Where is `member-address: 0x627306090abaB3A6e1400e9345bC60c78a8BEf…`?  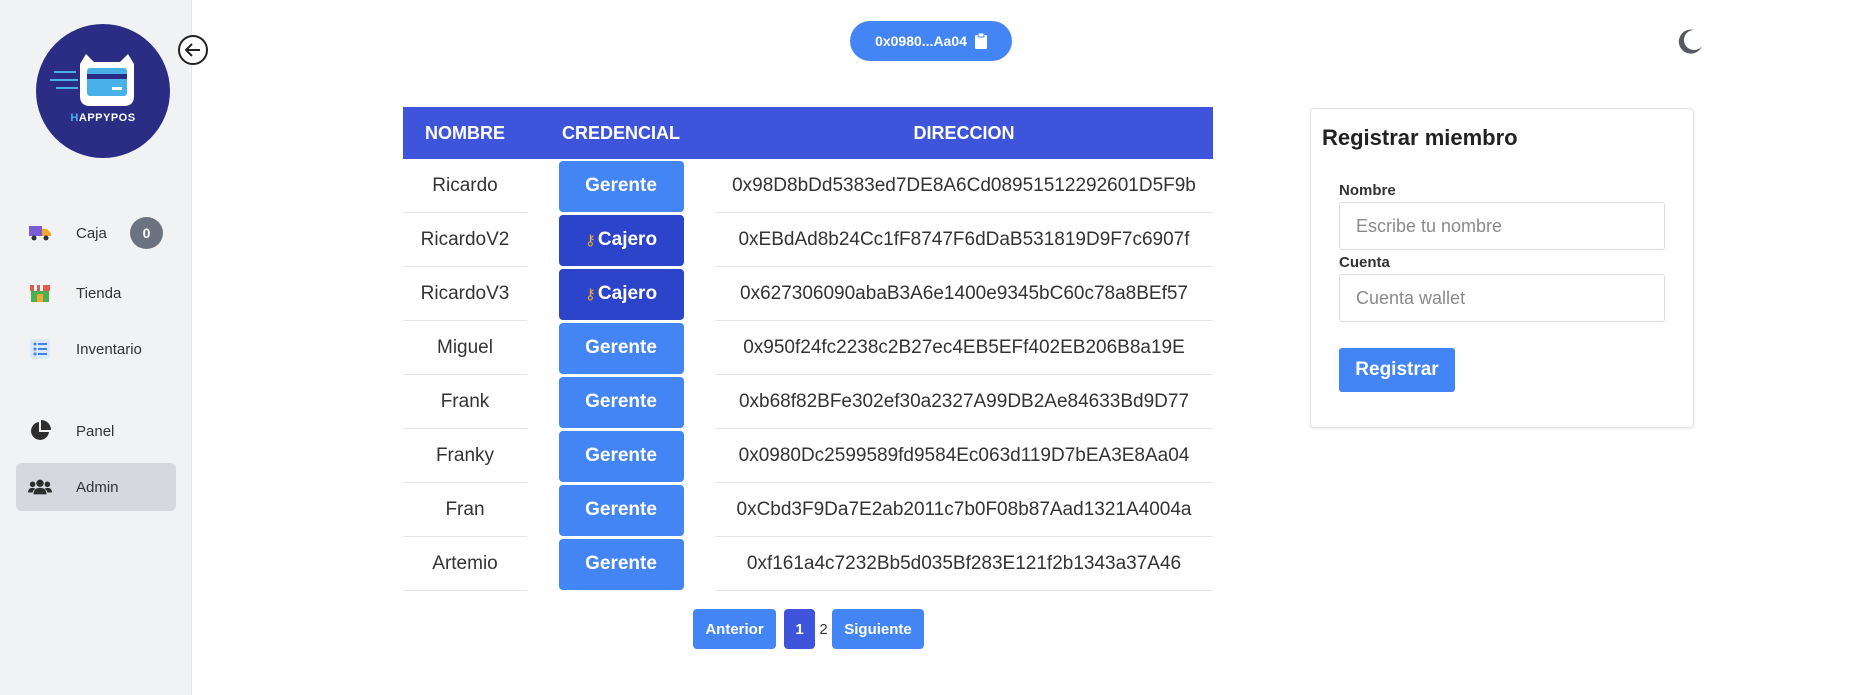 member-address: 0x627306090abaB3A6e1400e9345bC60c78a8BEf… is located at coordinates (964, 294).